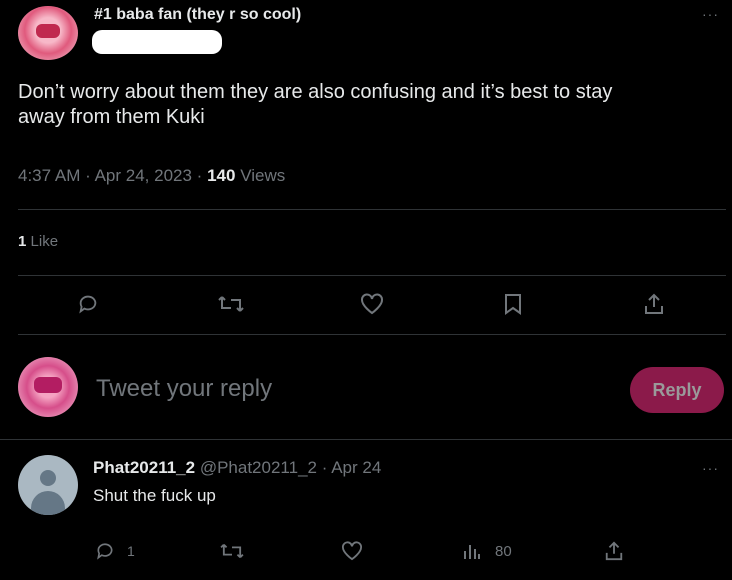 The height and width of the screenshot is (580, 732). Describe the element at coordinates (111, 117) in the screenshot. I see `tweet-body-line-2: away from them Kuki` at that location.